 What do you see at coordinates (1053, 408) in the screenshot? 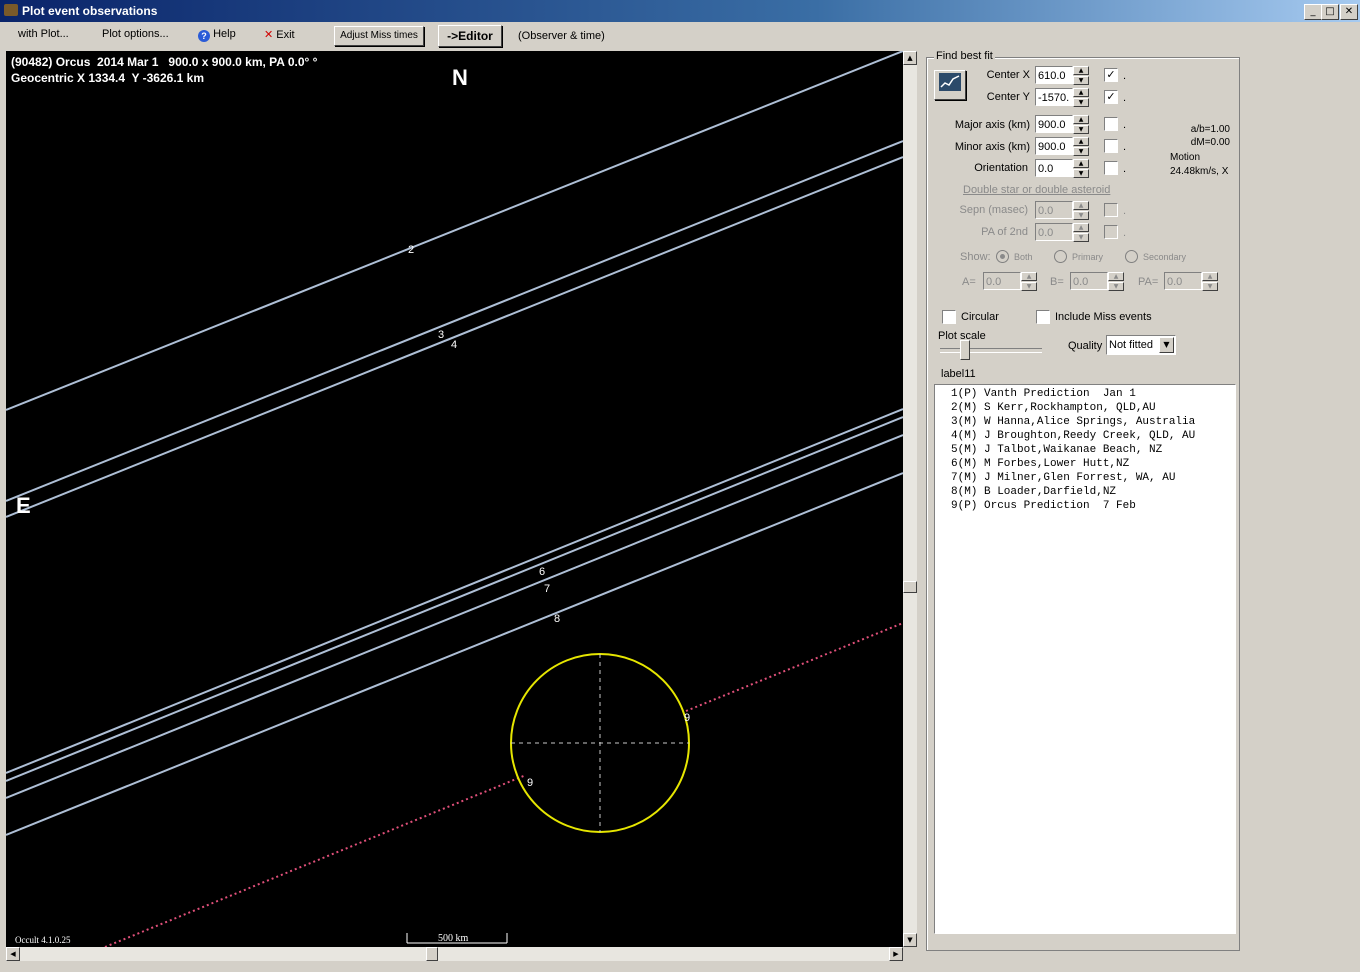
I see `list-item: 2(M) S Kerr,Rockhampton, QLD,AU` at bounding box center [1053, 408].